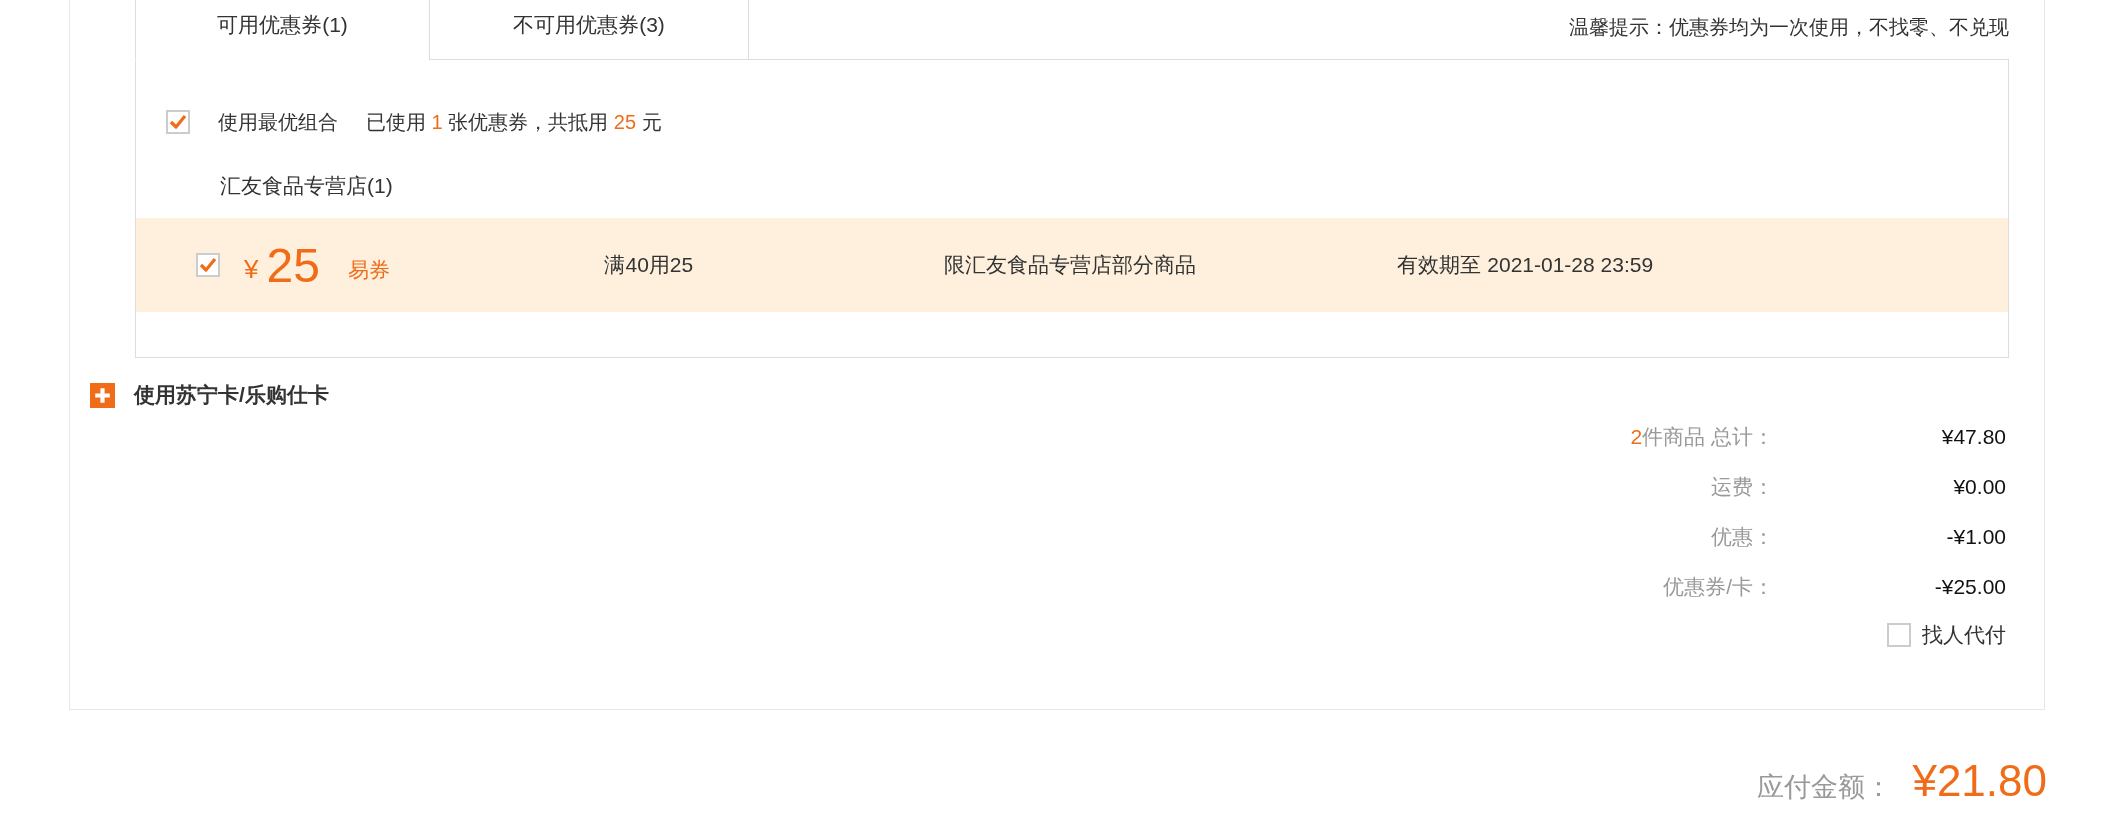 Image resolution: width=2110 pixels, height=826 pixels. Describe the element at coordinates (1742, 537) in the screenshot. I see `summary-label: 优惠：` at that location.